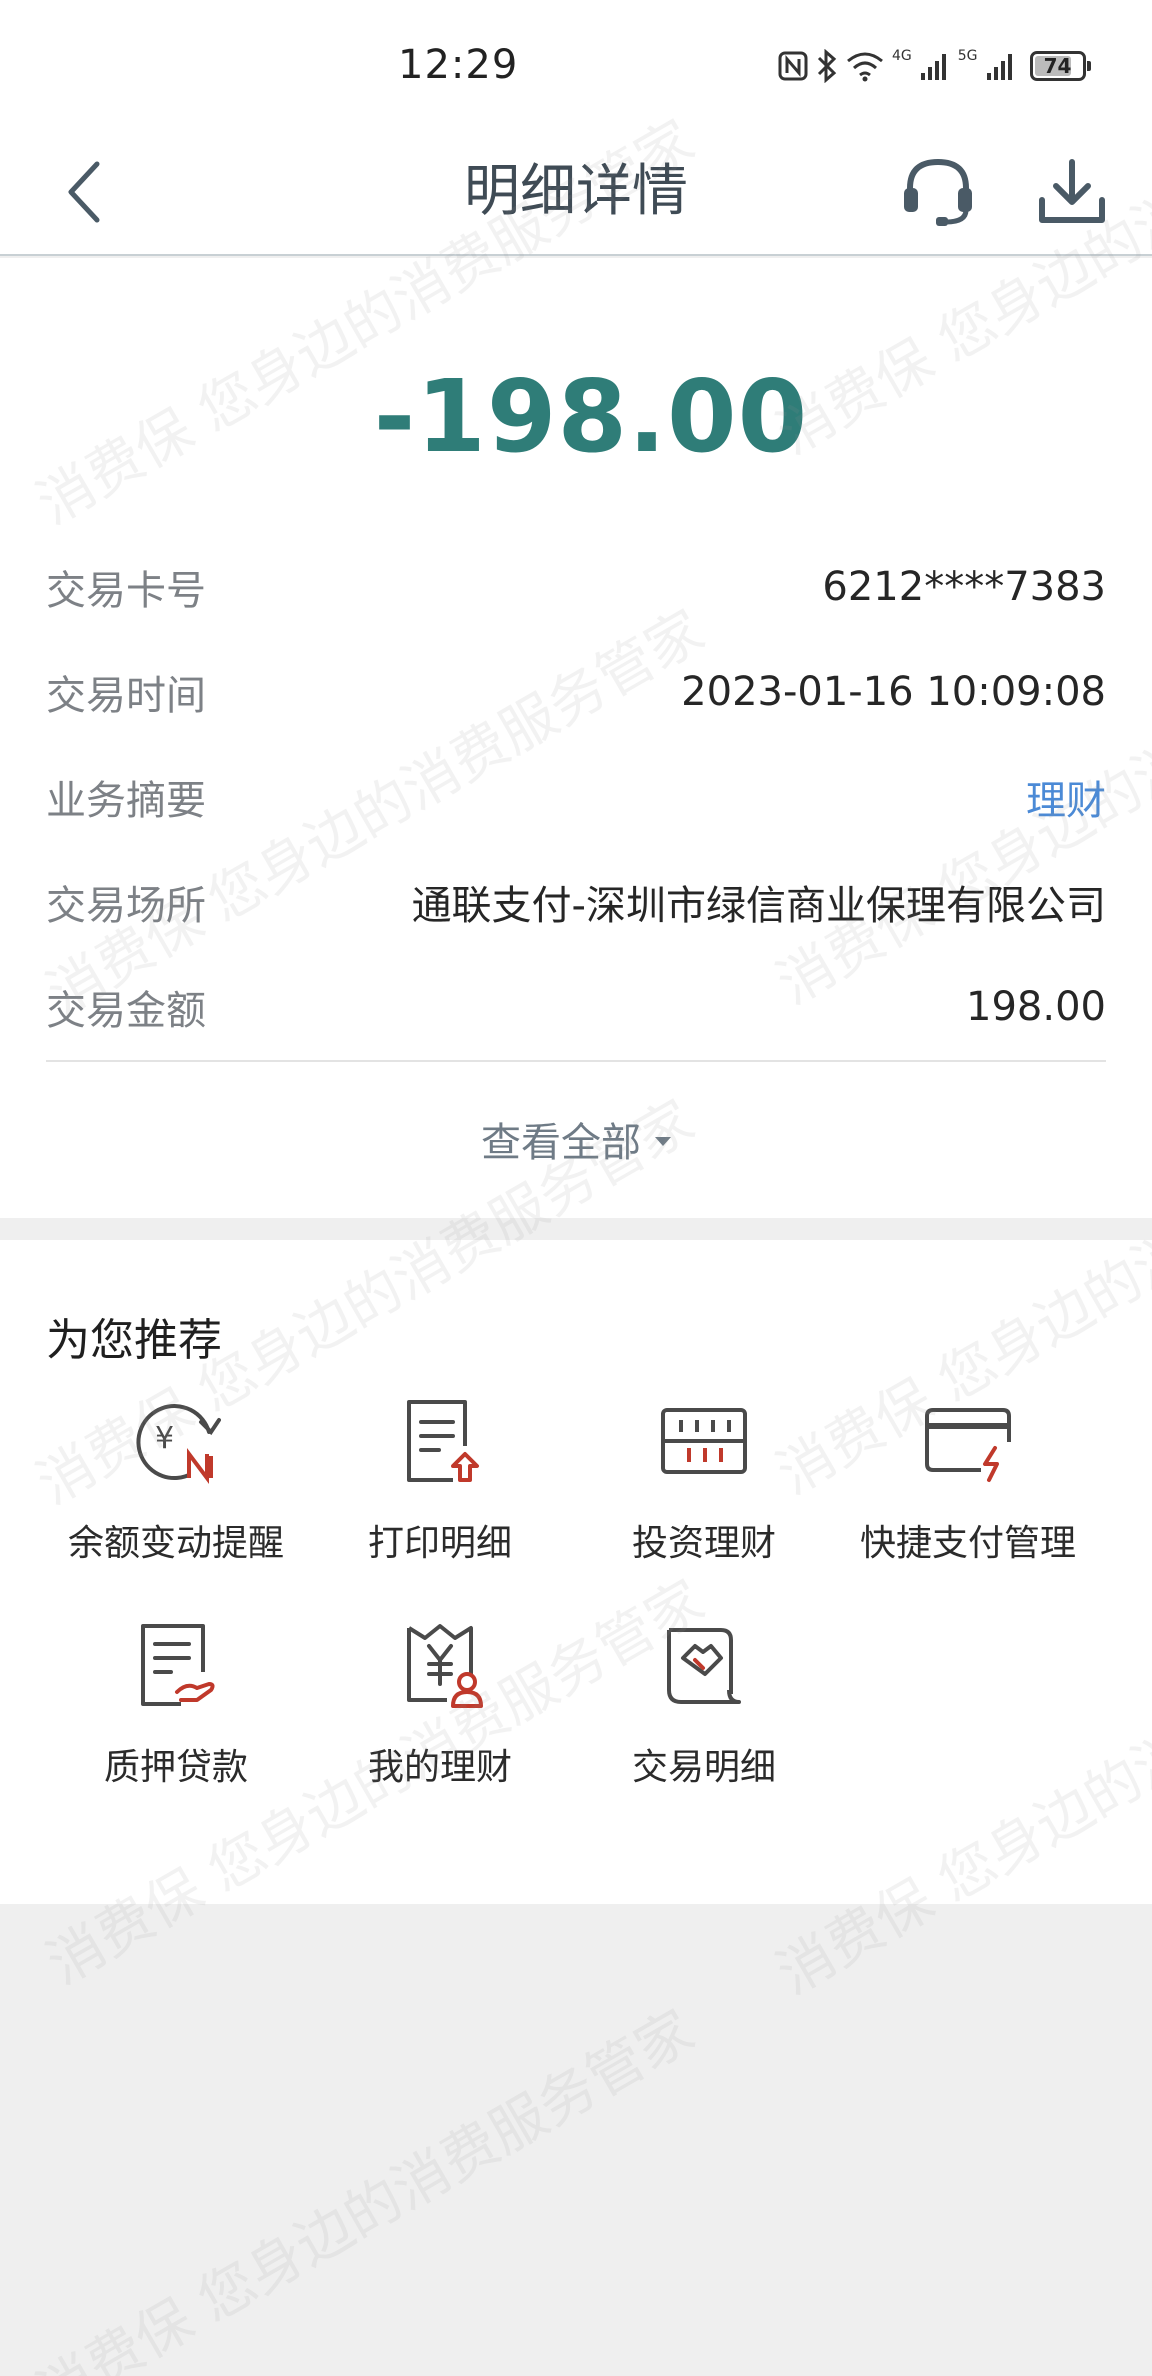 The height and width of the screenshot is (2376, 1152). I want to click on status-icons: 4G 5G 74, so click(934, 66).